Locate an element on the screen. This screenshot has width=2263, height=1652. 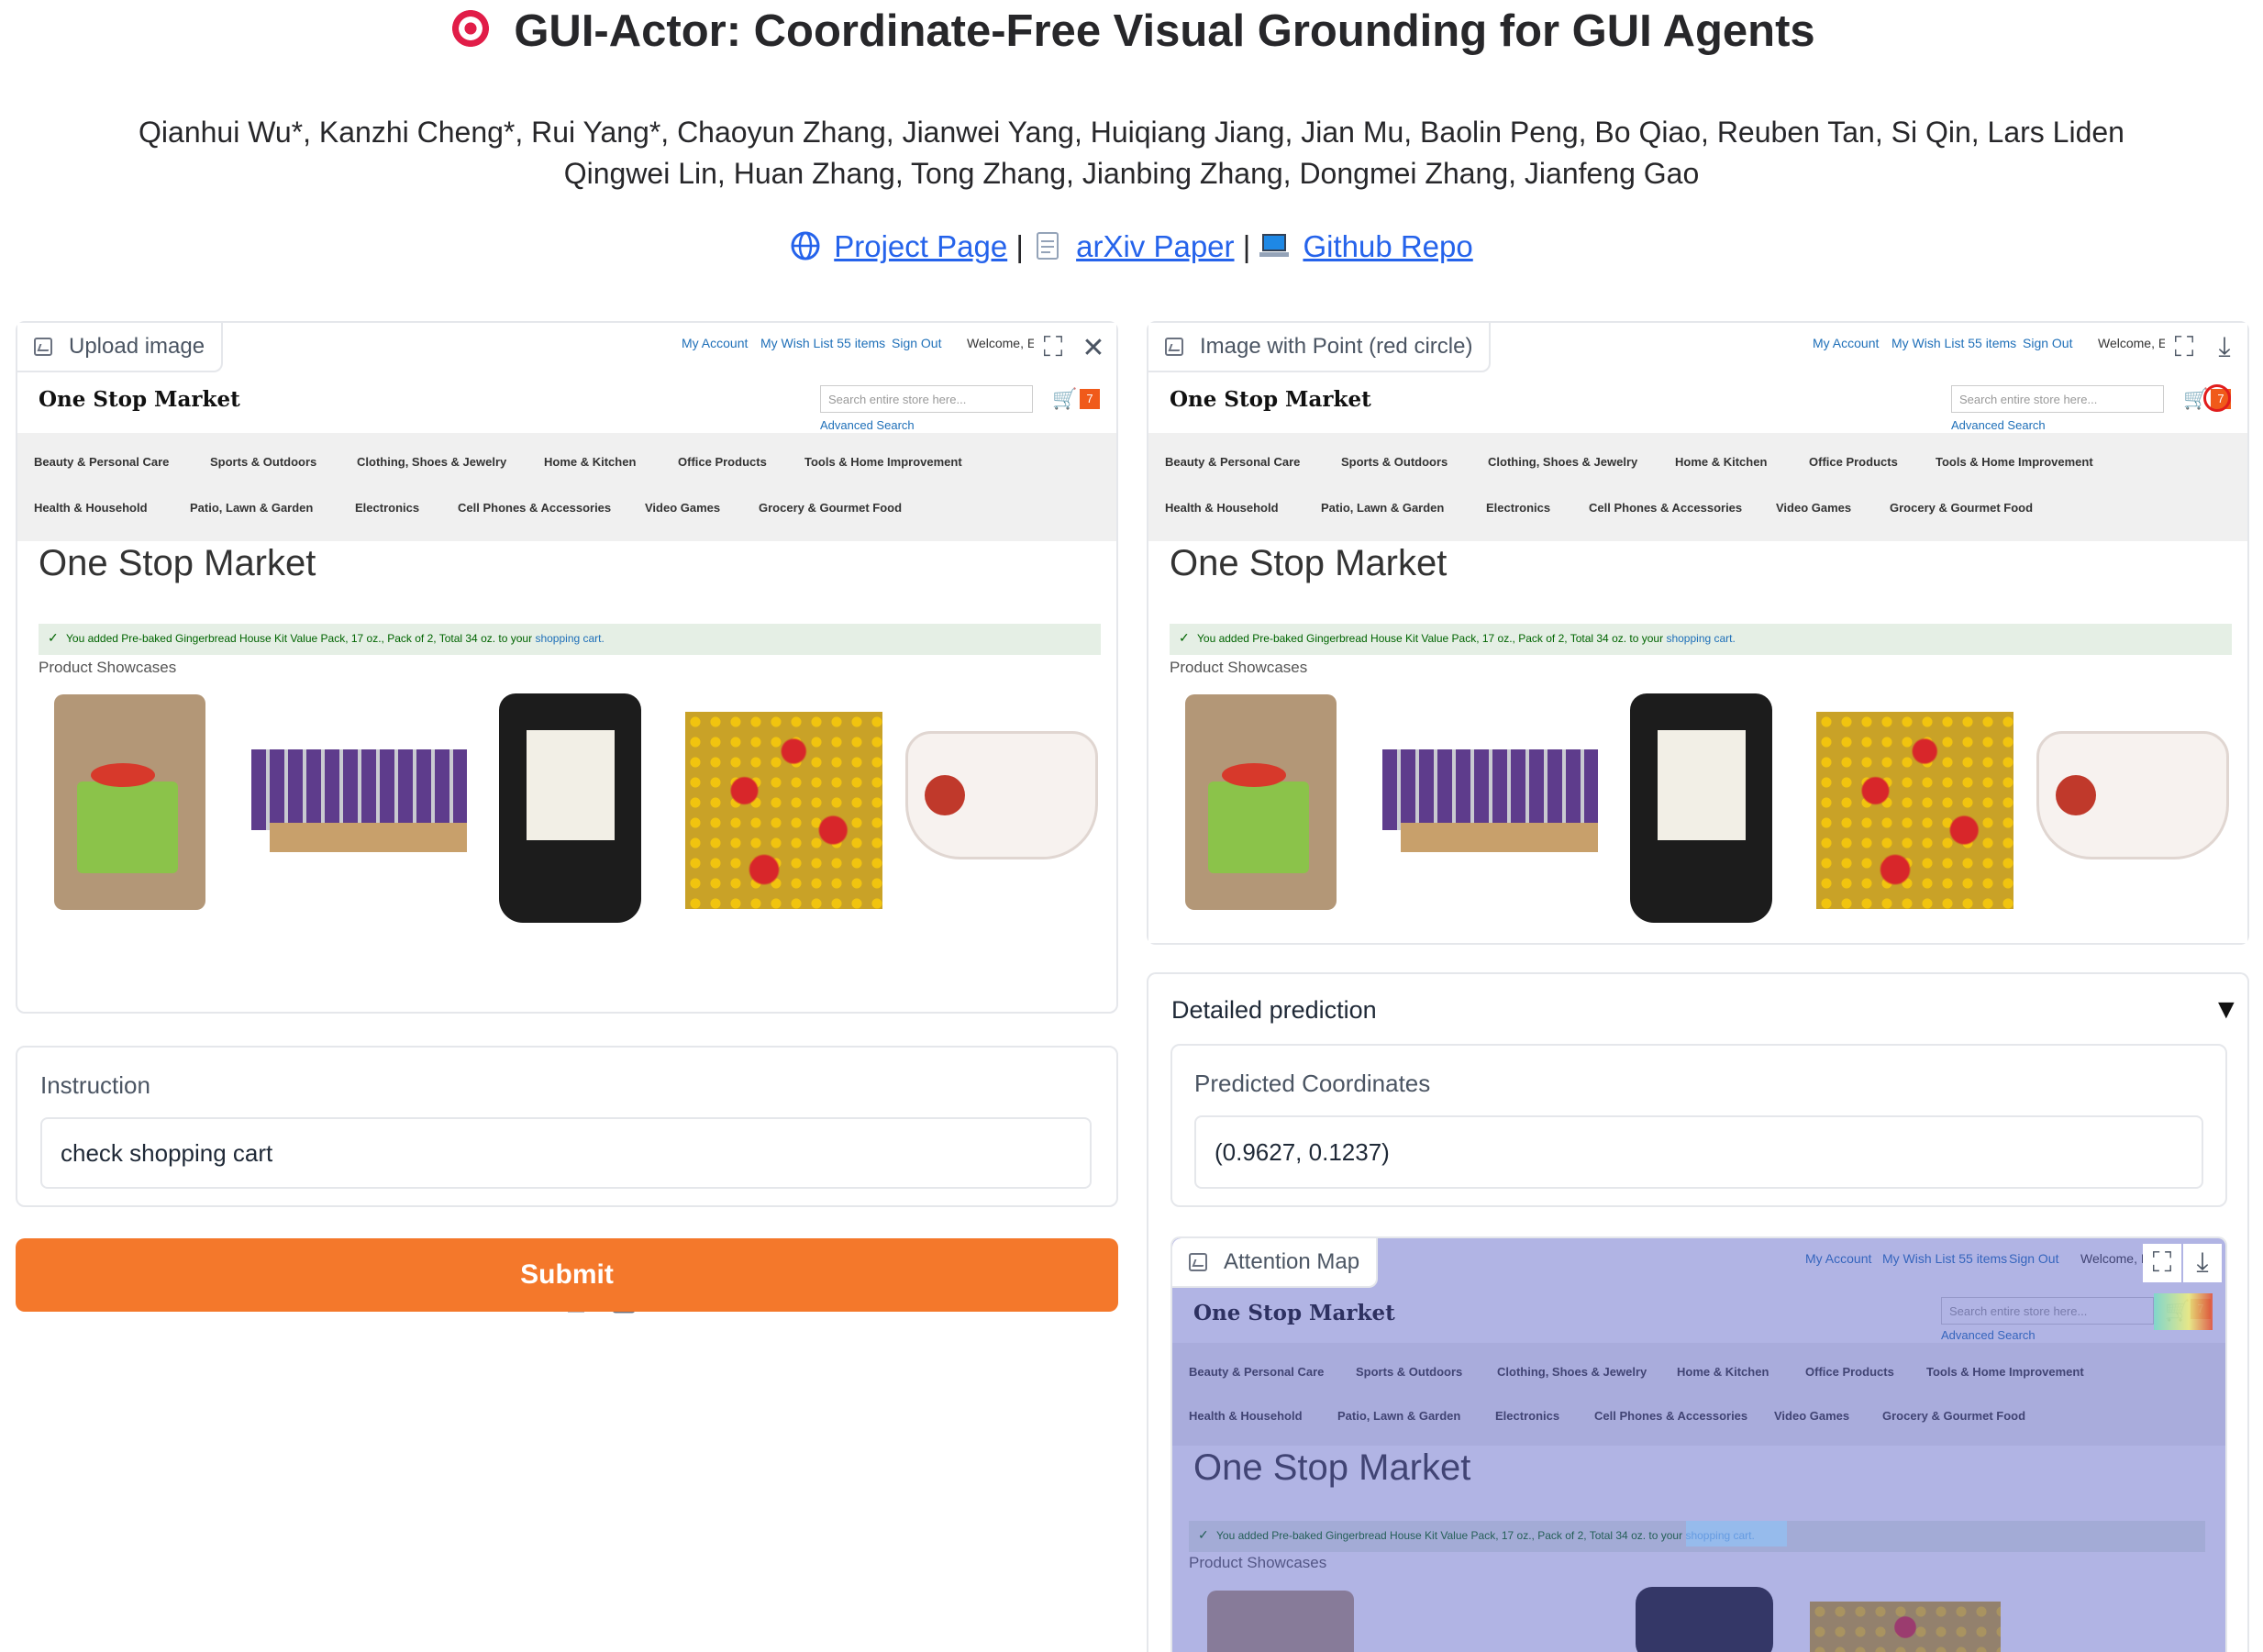
accordion-title: Detailed prediction is located at coordinates (1274, 1011).